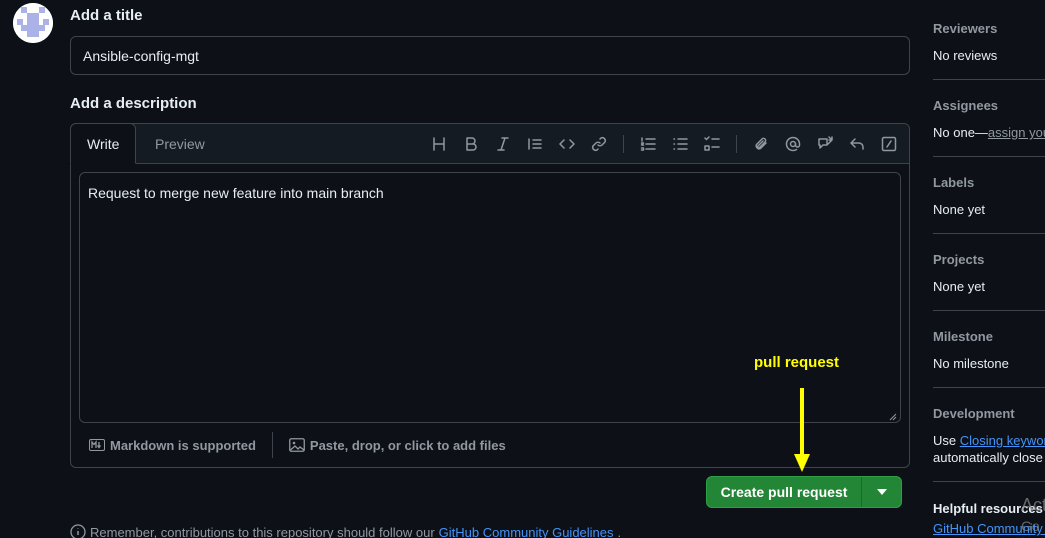  Describe the element at coordinates (272, 445) in the screenshot. I see `footer-divider` at that location.